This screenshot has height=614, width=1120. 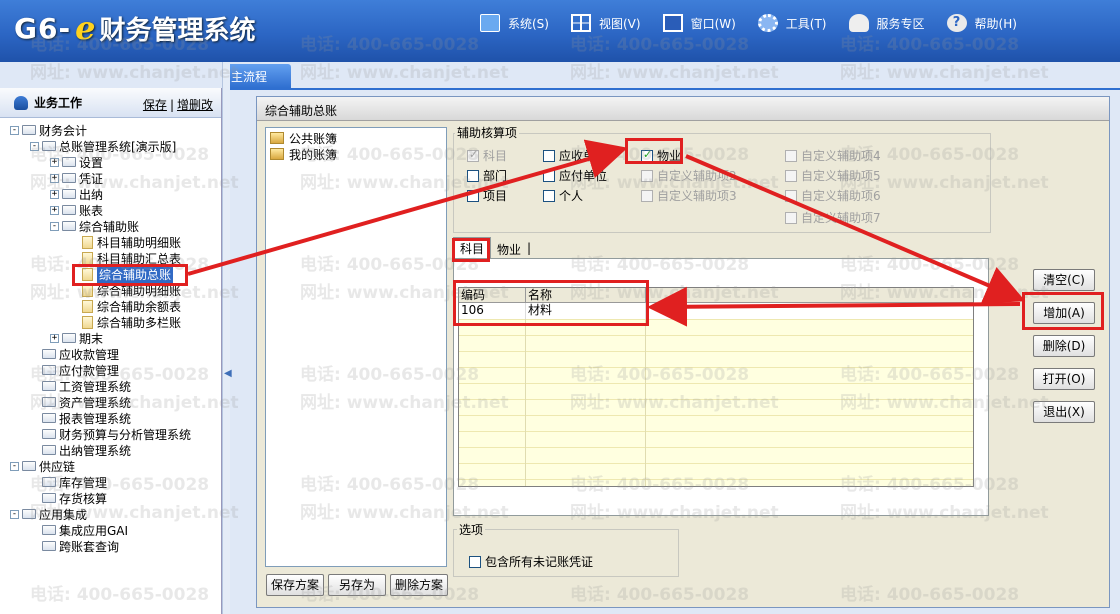 What do you see at coordinates (95, 418) in the screenshot?
I see `tree-node-label: 报表管理系统` at bounding box center [95, 418].